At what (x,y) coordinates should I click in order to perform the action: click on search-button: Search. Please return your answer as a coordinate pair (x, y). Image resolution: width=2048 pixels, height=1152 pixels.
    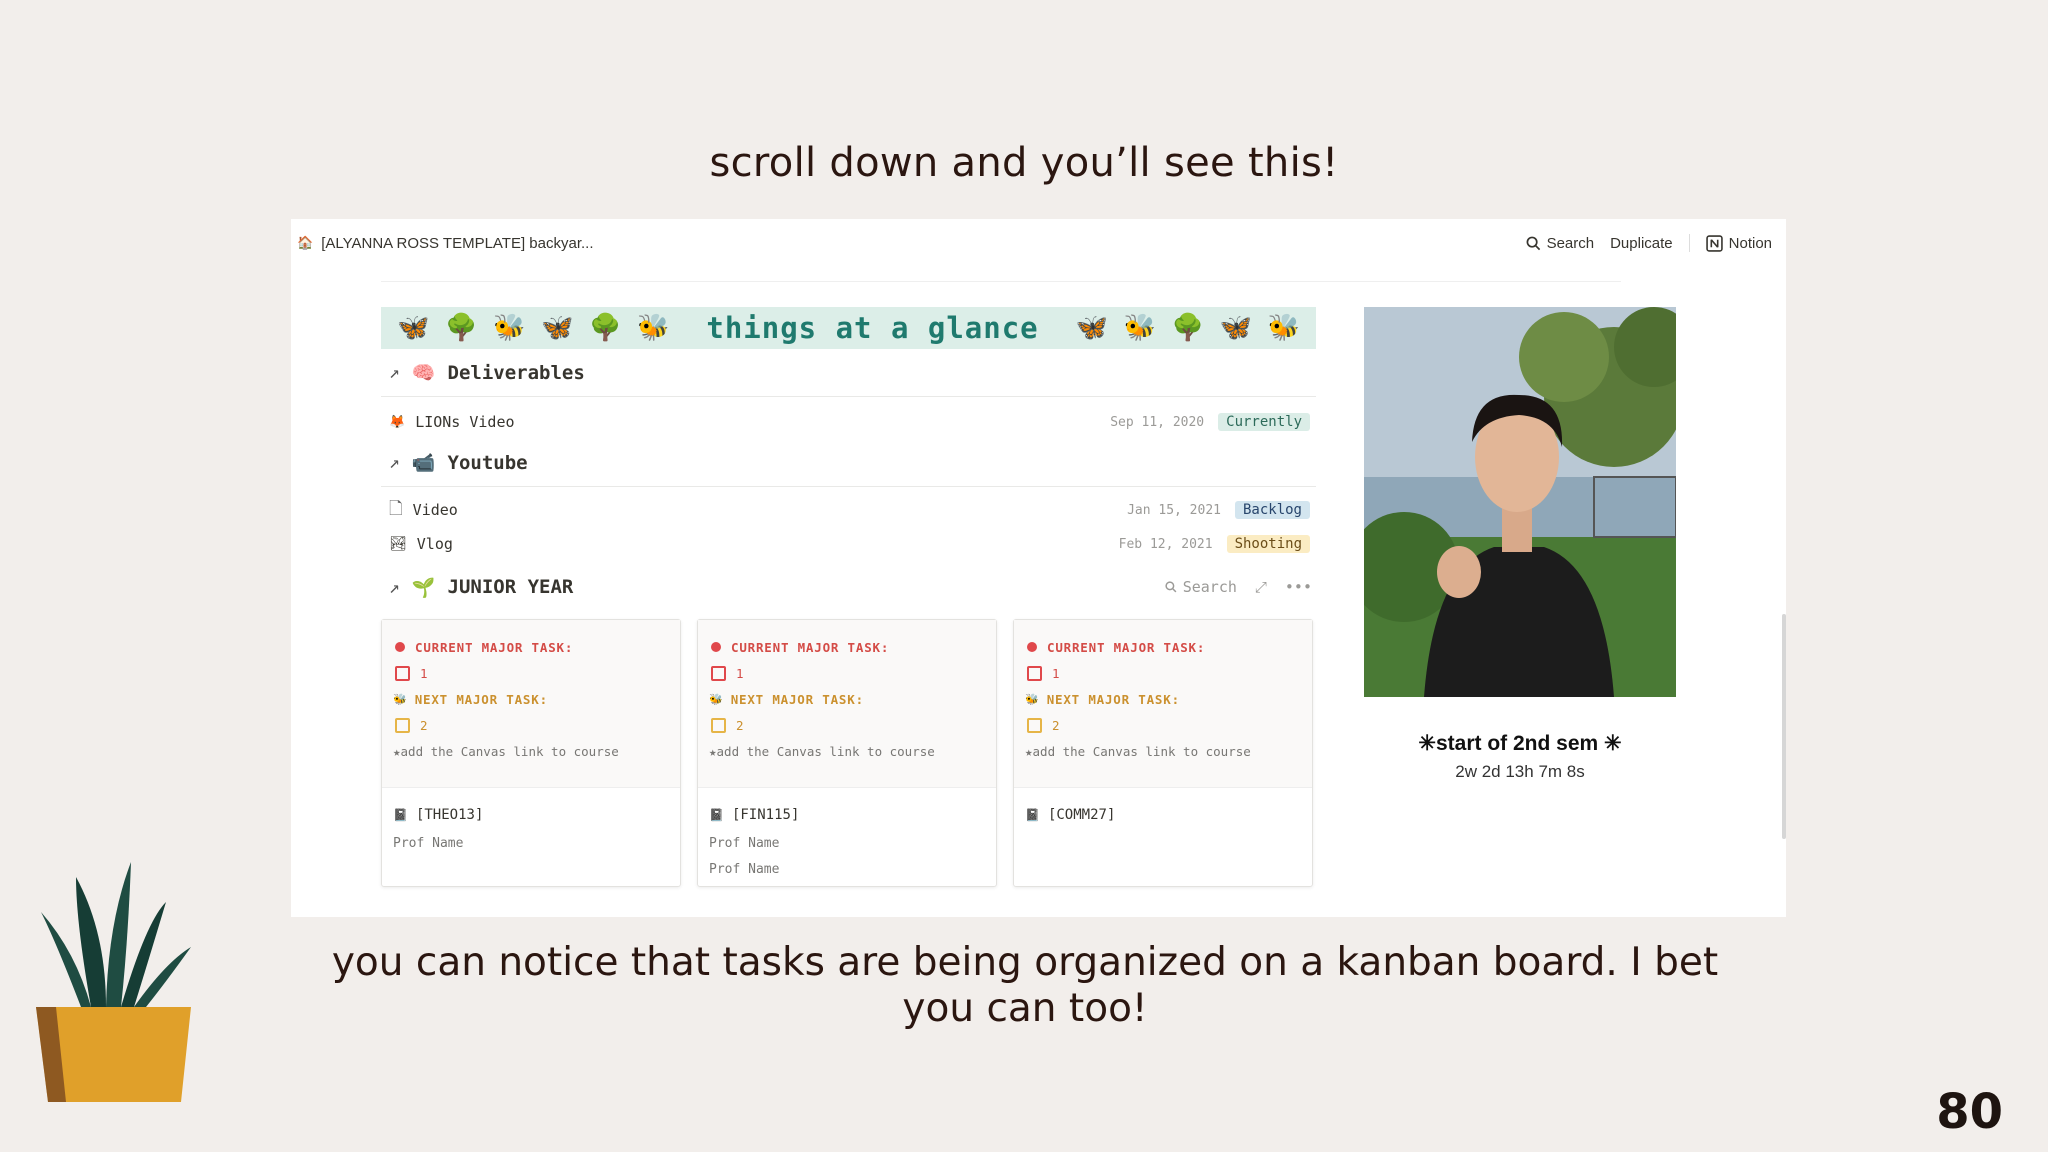
    Looking at the image, I should click on (1560, 243).